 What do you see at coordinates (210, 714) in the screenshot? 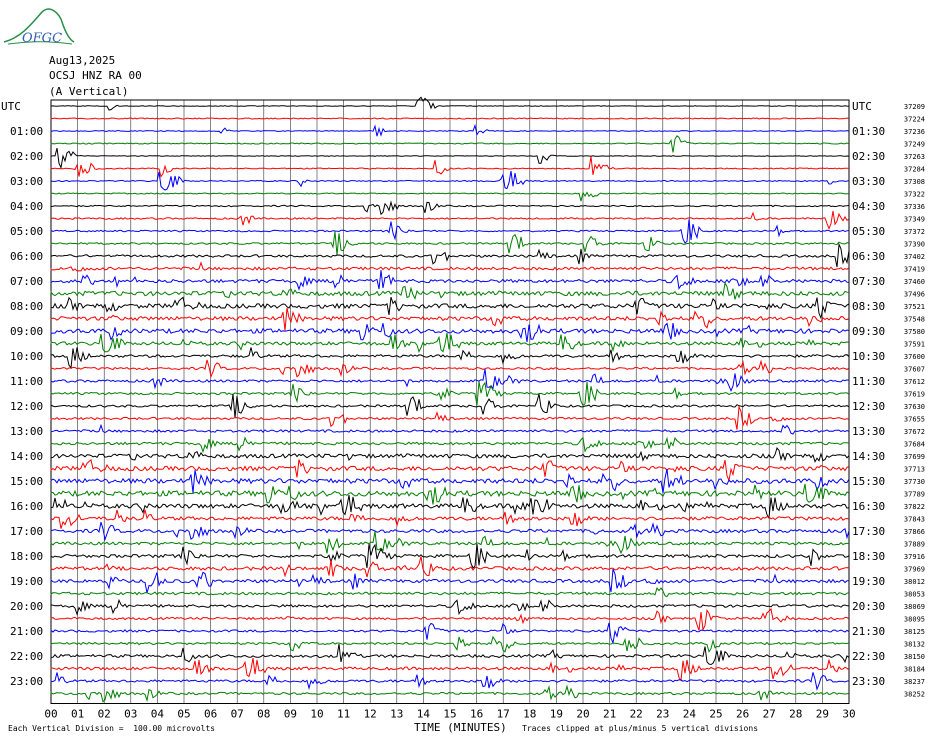
I see `minute-tick-label: 06` at bounding box center [210, 714].